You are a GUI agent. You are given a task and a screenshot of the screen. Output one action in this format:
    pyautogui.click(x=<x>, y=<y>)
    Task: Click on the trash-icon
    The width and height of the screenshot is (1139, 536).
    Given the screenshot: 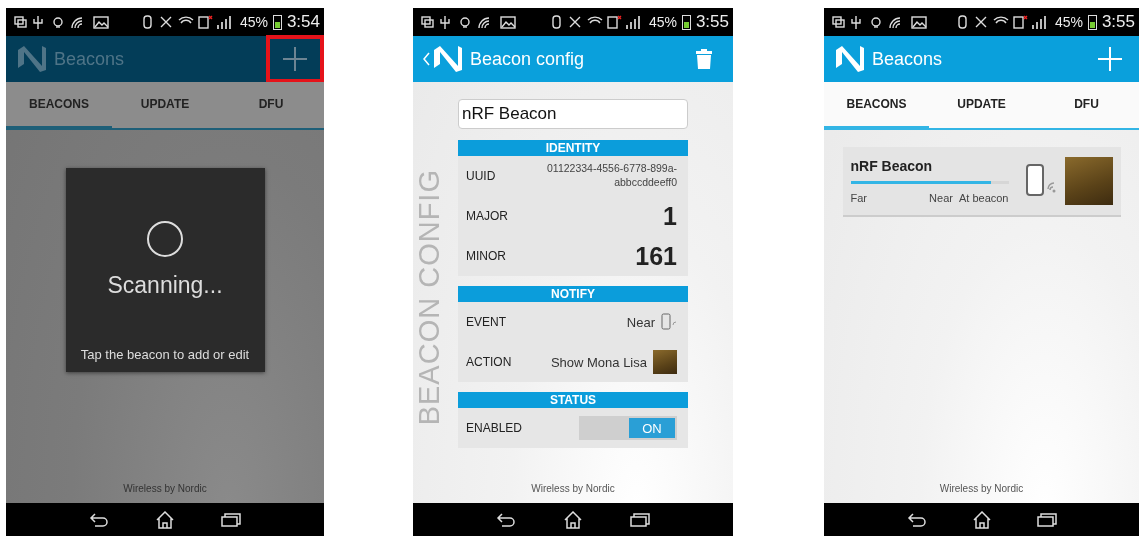 What is the action you would take?
    pyautogui.click(x=704, y=59)
    